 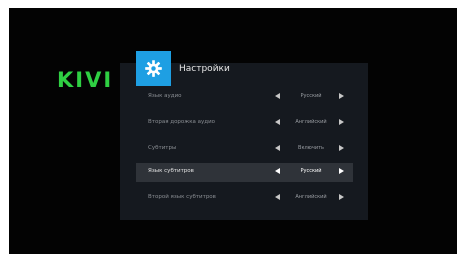 What do you see at coordinates (244, 198) in the screenshot?
I see `setting-row-second-subtitle-language: Второй язык субтитров Английский` at bounding box center [244, 198].